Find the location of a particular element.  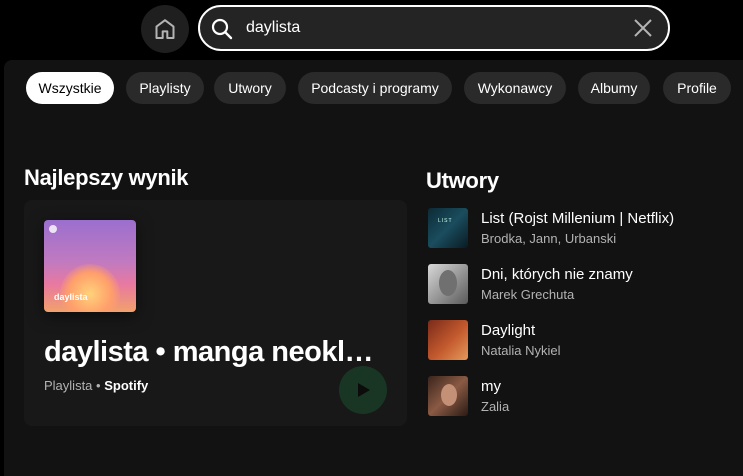

filter-chip-all: Wszystkie is located at coordinates (70, 88).